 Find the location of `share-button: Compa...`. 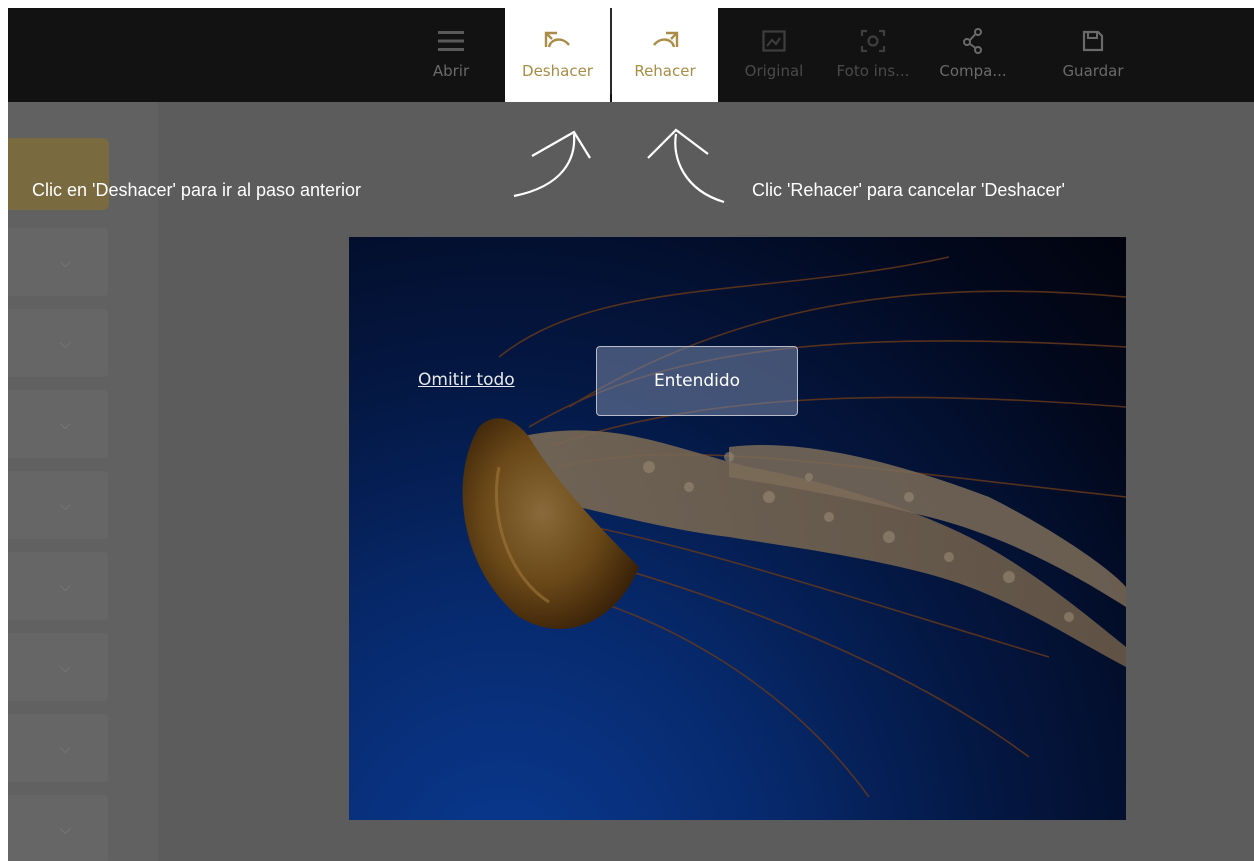

share-button: Compa... is located at coordinates (973, 55).